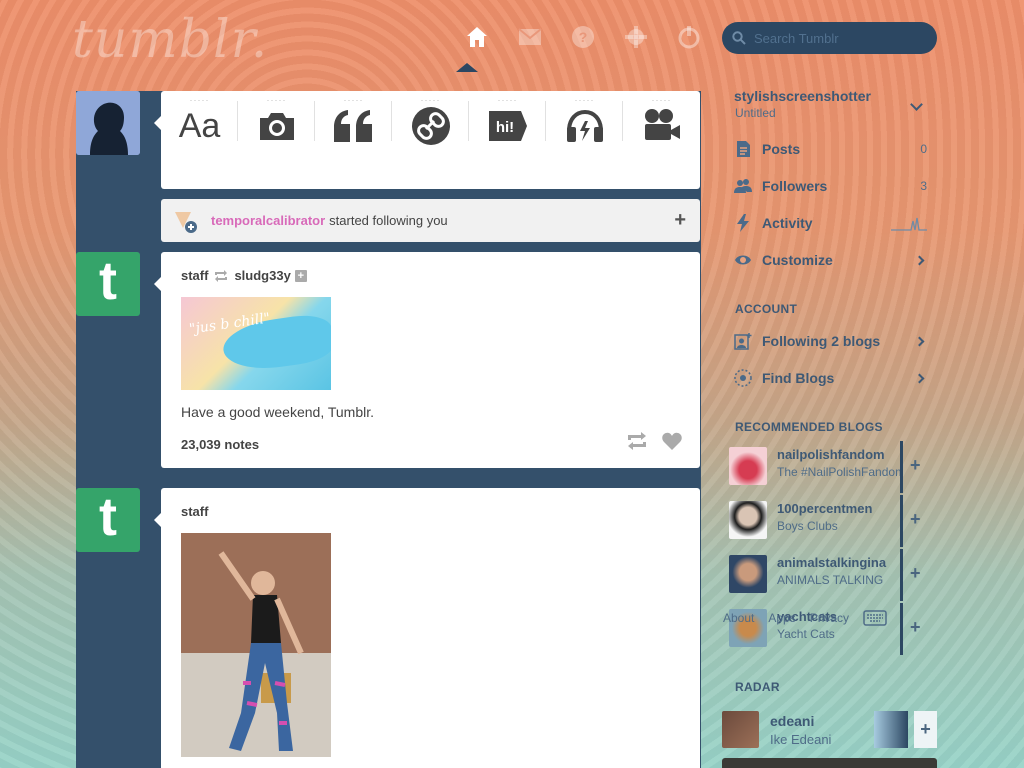  I want to click on post-link-button: ·····, so click(430, 126).